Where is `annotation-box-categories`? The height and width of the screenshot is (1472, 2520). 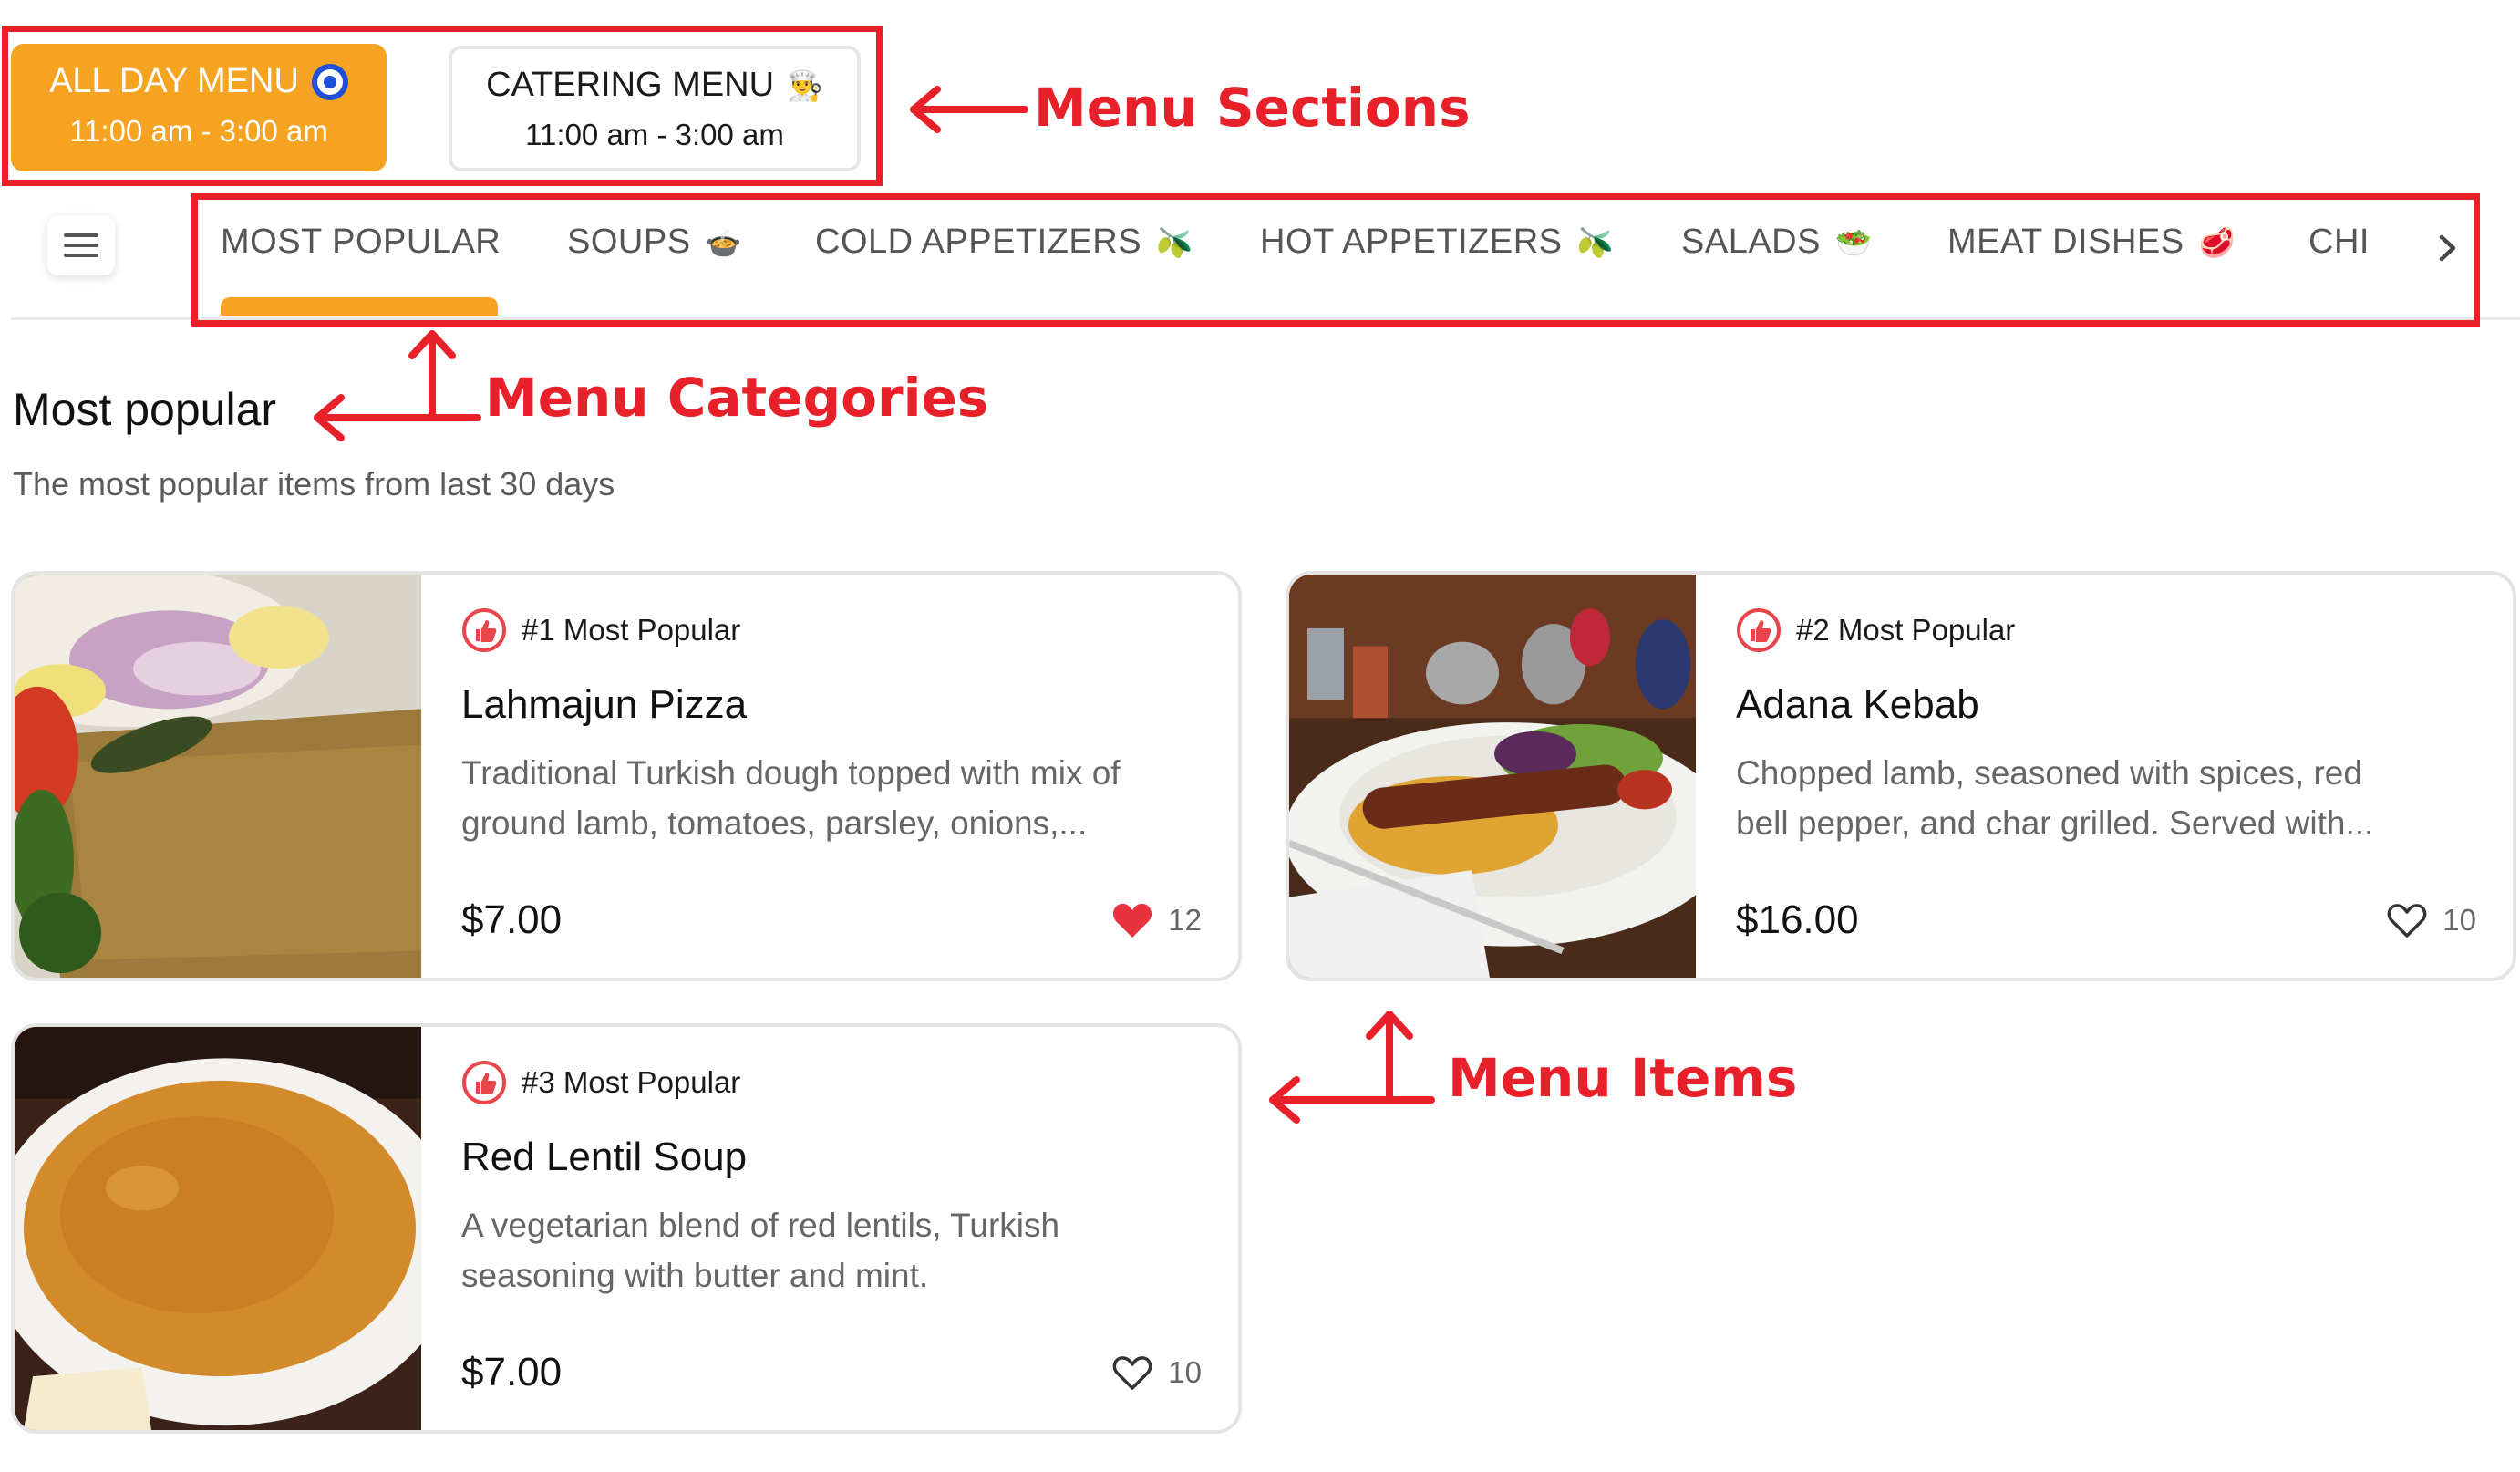 annotation-box-categories is located at coordinates (1335, 260).